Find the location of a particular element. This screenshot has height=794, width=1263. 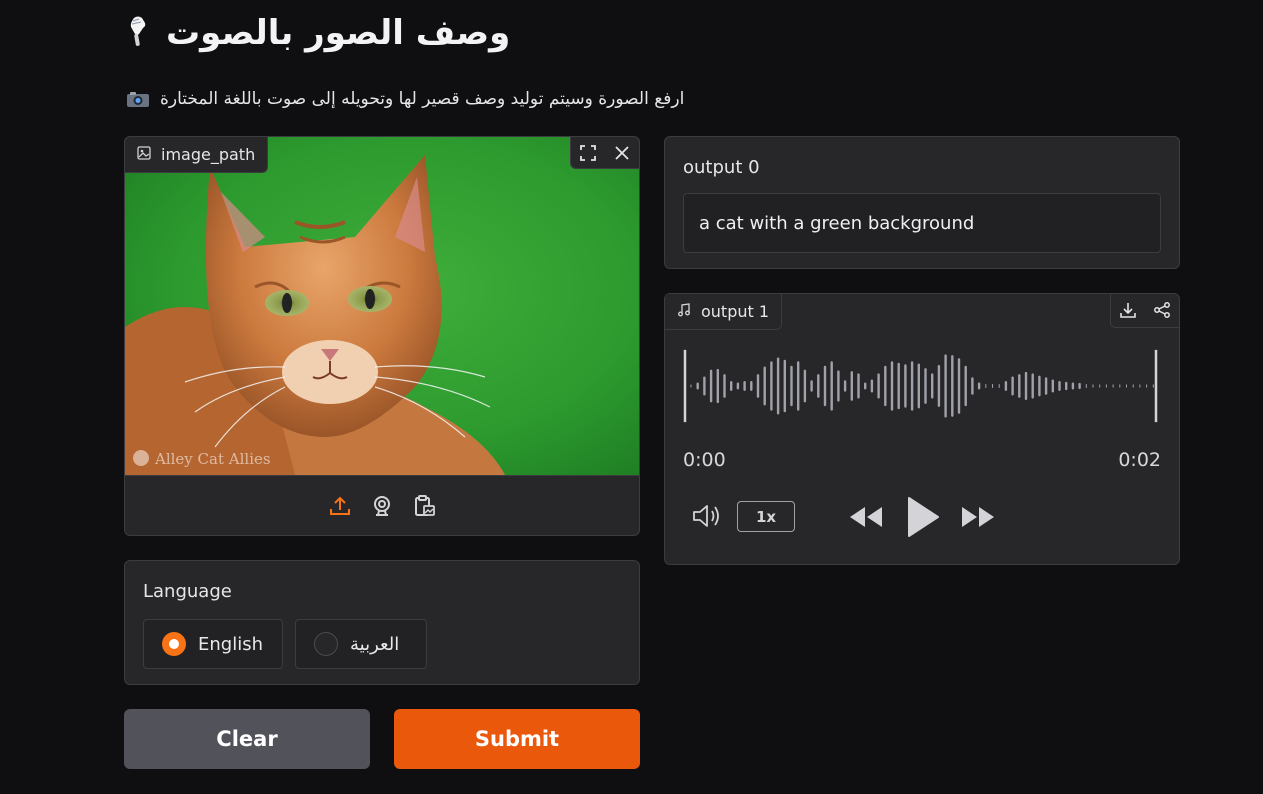

fullscreen-button is located at coordinates (588, 153).